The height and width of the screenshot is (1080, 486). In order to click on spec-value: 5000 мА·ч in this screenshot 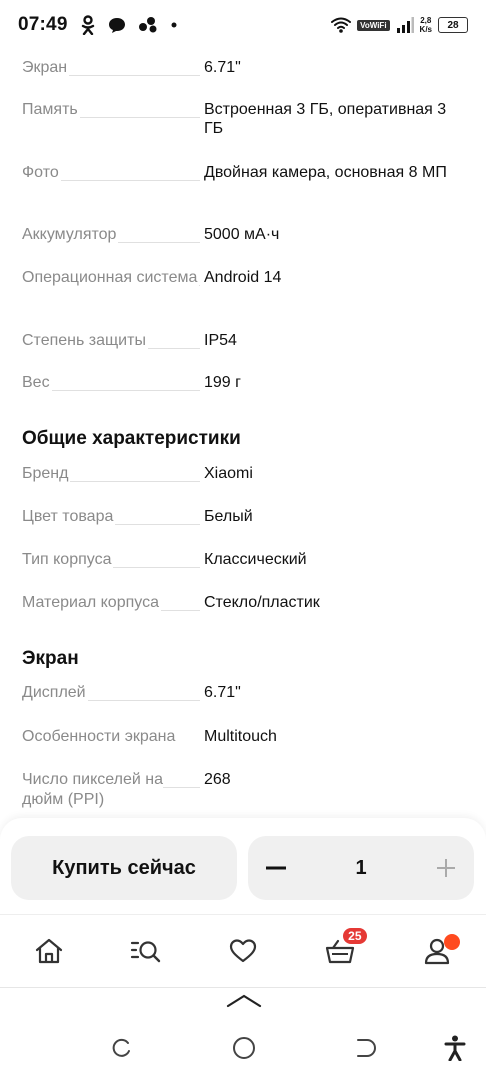, I will do `click(242, 234)`.